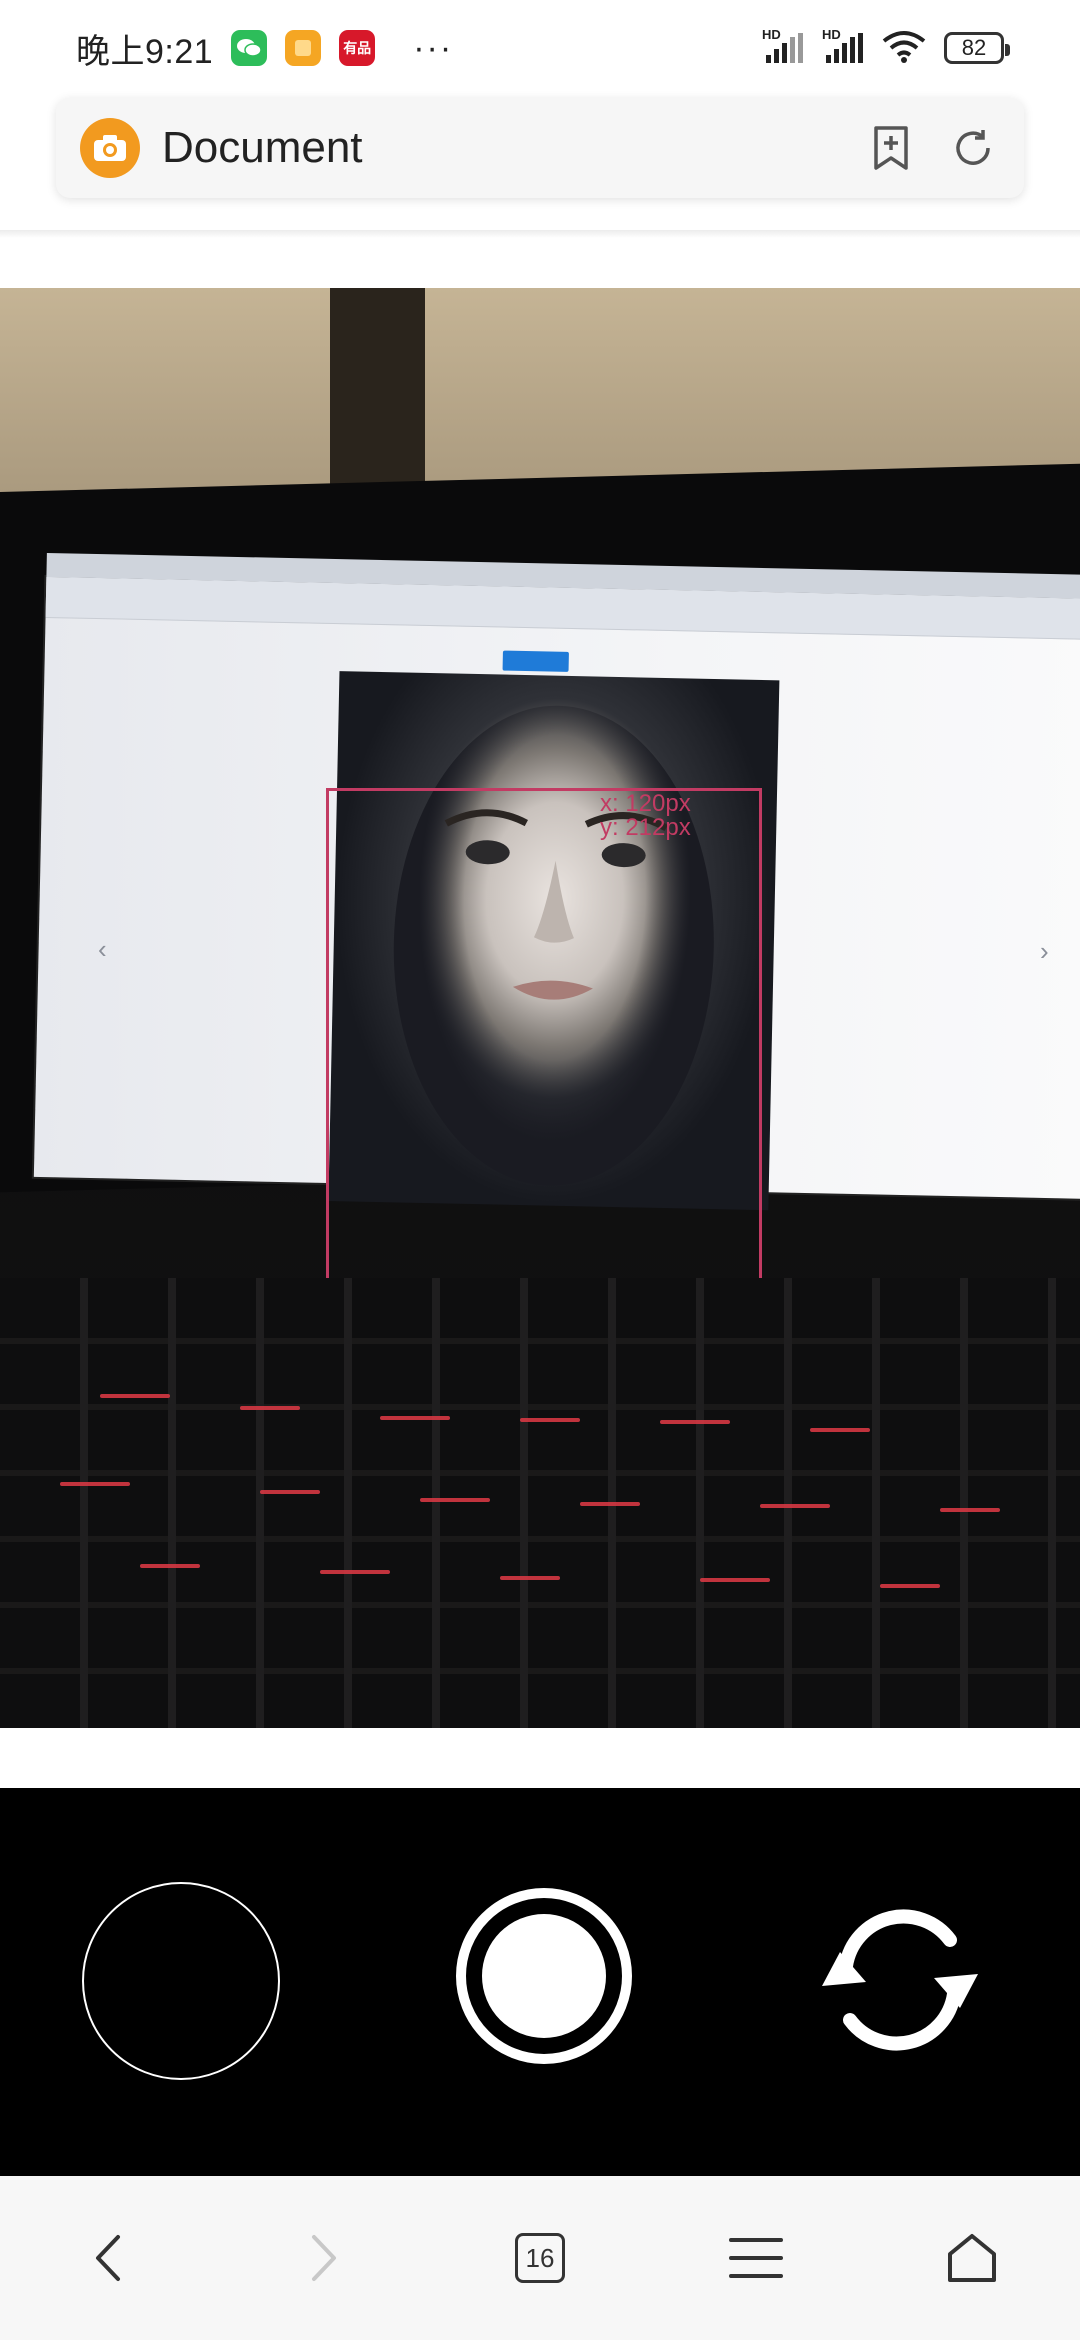  I want to click on signal-icon-2: HD, so click(843, 46).